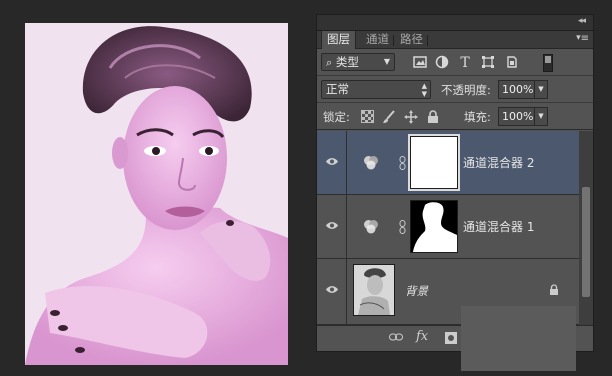  I want to click on lock-all-icon, so click(434, 117).